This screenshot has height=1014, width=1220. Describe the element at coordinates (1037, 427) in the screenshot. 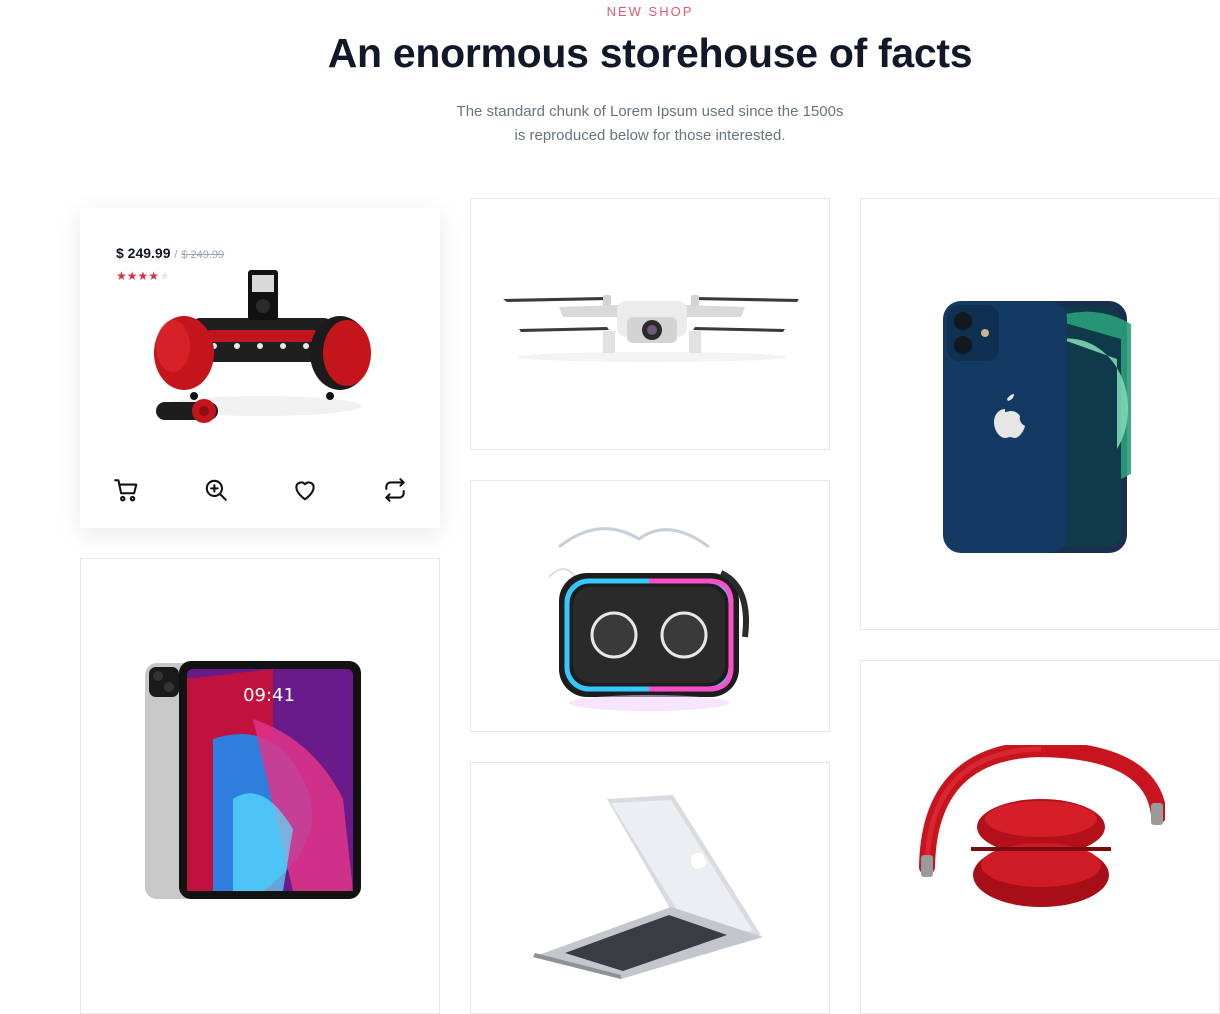

I see `smartphone-image` at that location.